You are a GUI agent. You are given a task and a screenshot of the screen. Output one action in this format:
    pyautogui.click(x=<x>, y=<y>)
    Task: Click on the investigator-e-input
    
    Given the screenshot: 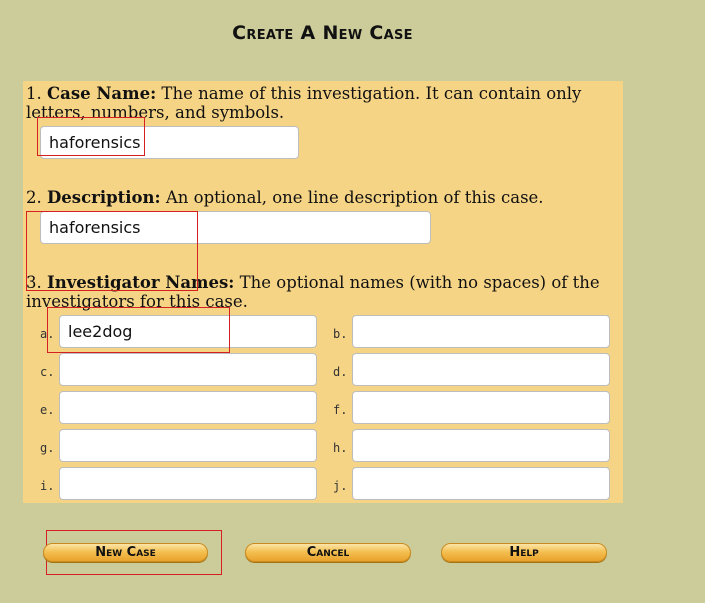 What is the action you would take?
    pyautogui.click(x=188, y=407)
    